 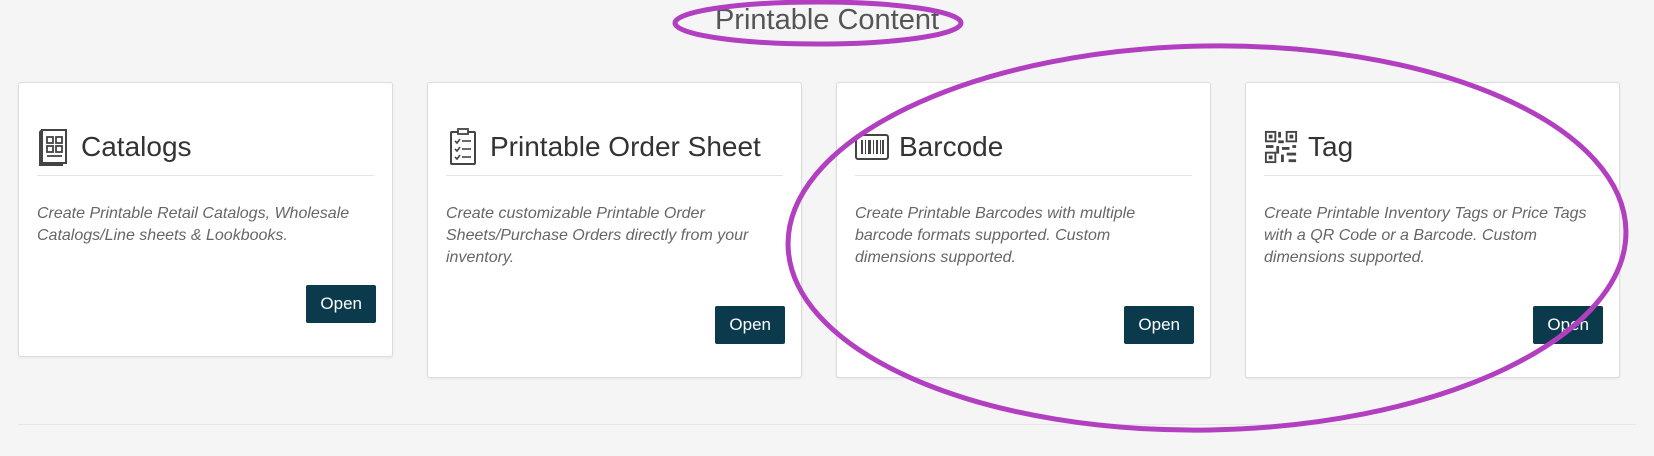 I want to click on card-header: Catalogs, so click(x=205, y=147).